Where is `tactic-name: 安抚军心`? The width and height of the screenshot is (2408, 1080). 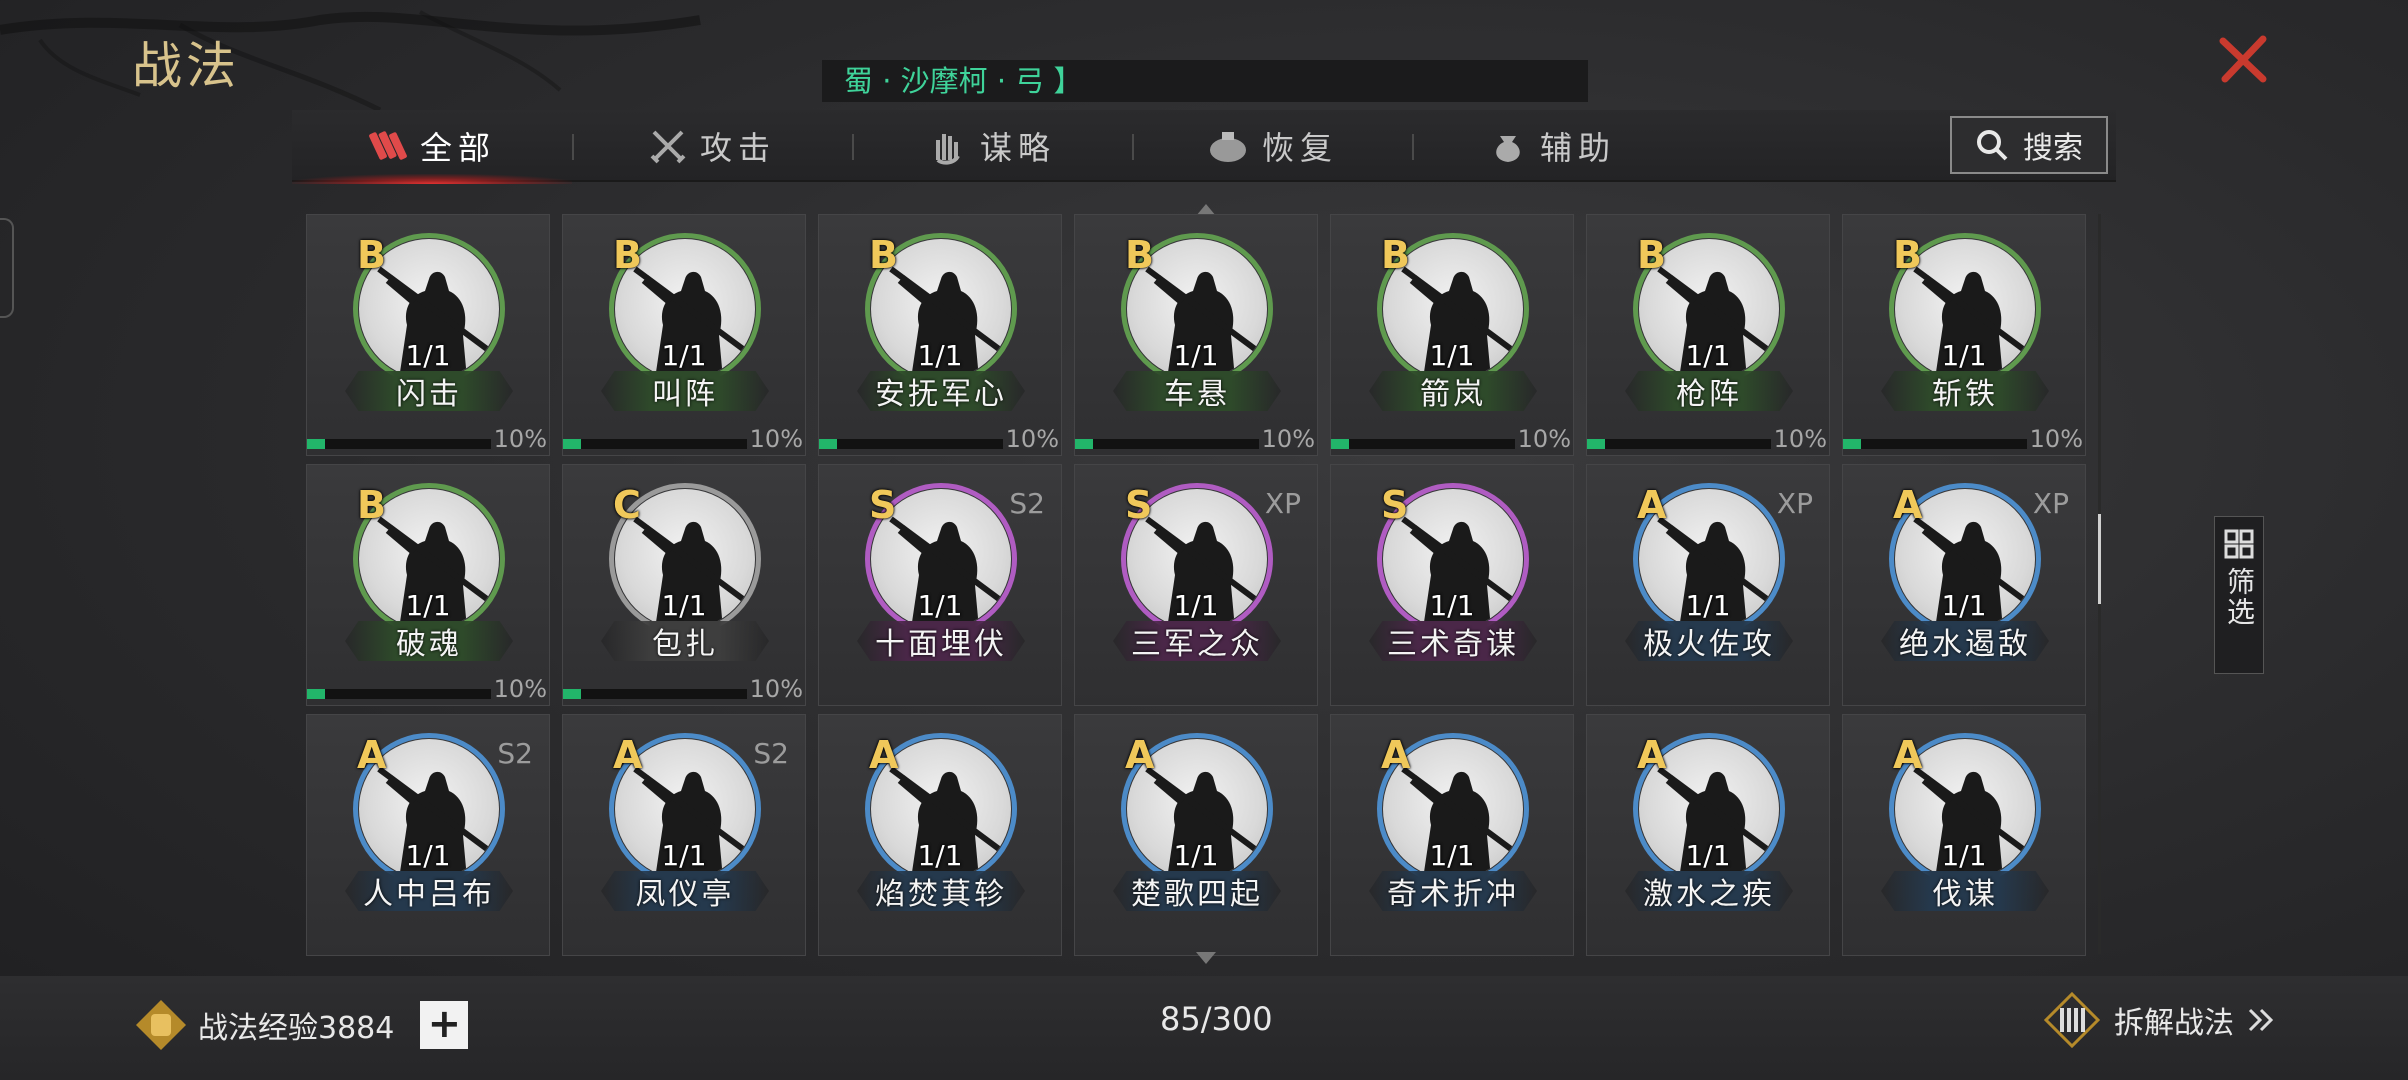 tactic-name: 安抚军心 is located at coordinates (941, 391).